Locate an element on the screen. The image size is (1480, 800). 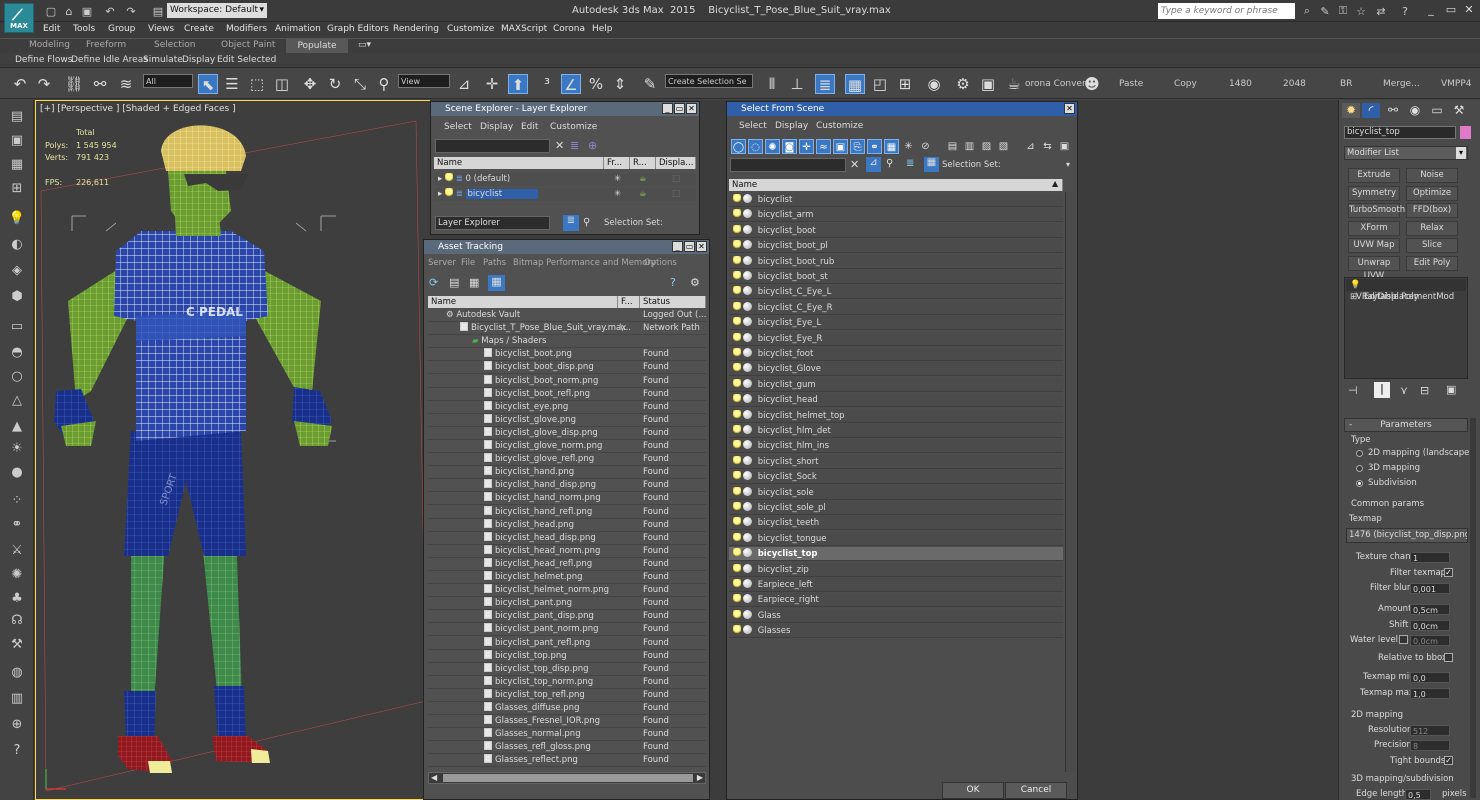
filter-groups-icon: ▣ is located at coordinates (840, 146).